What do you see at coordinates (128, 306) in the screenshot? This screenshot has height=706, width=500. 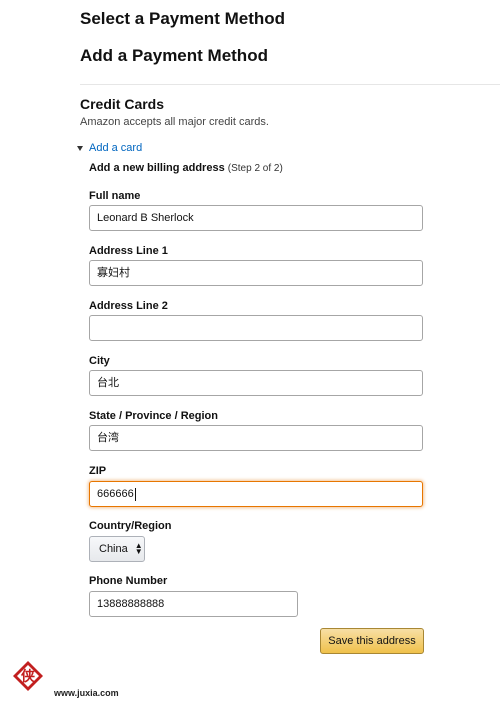 I see `address-line-2-label: Address Line 2` at bounding box center [128, 306].